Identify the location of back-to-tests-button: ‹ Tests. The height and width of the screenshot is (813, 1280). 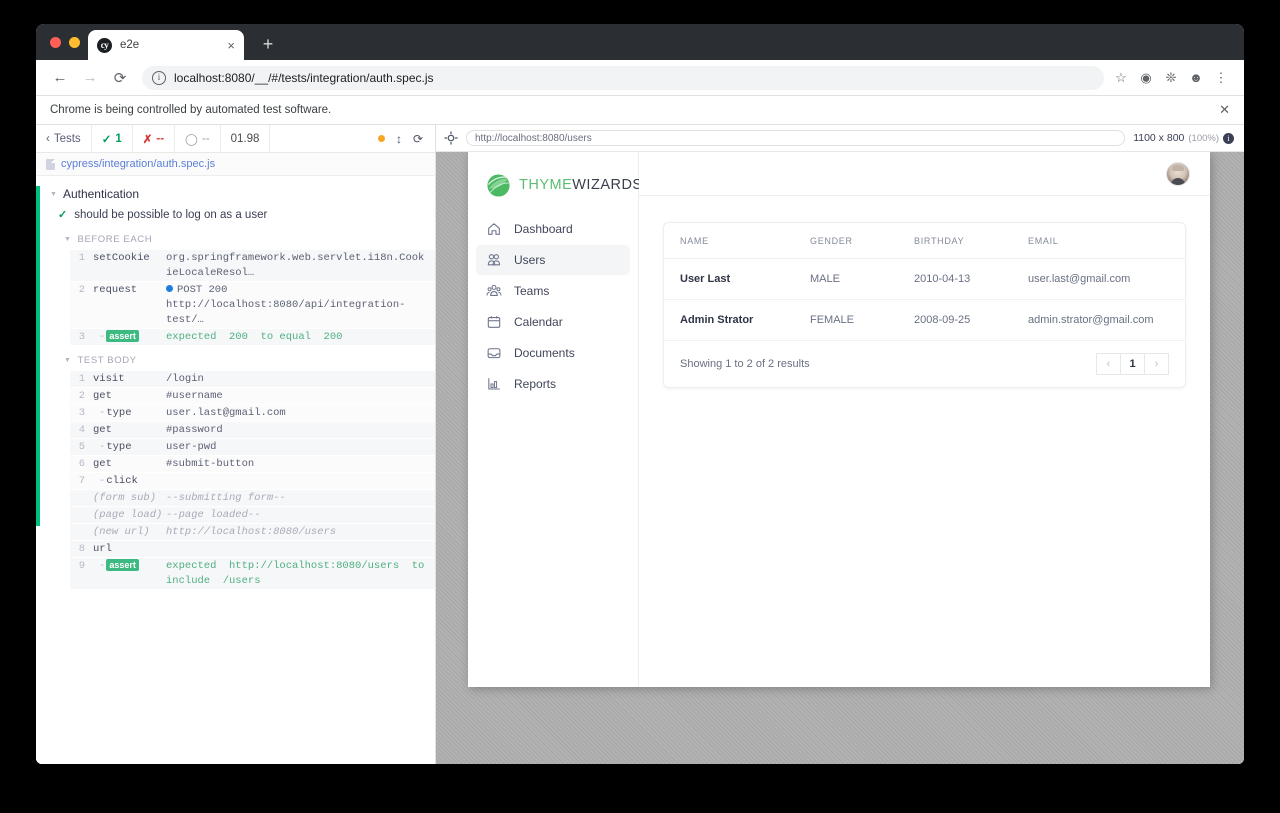
(64, 138).